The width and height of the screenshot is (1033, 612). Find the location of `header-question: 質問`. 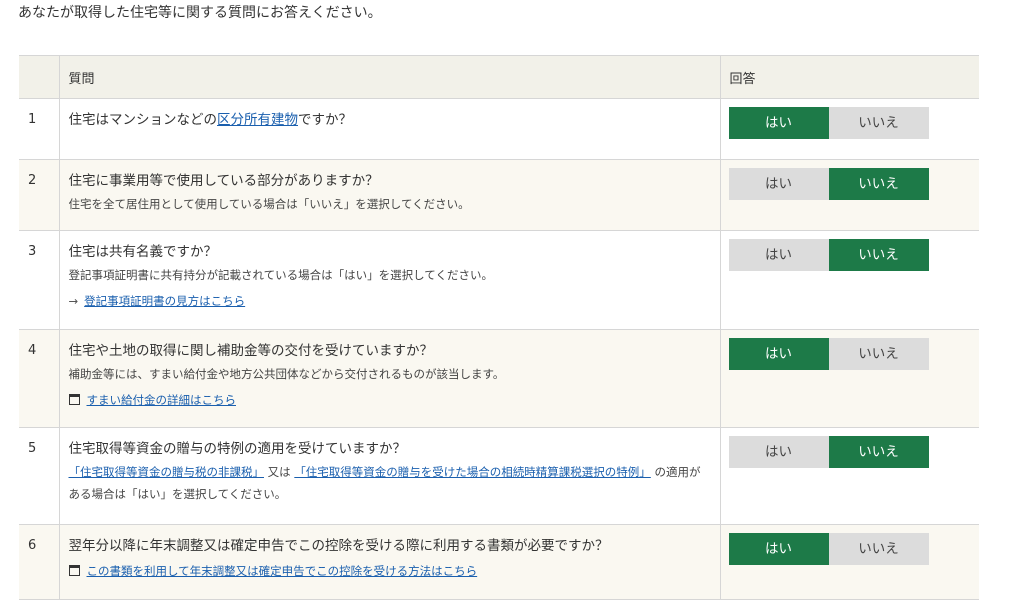

header-question: 質問 is located at coordinates (390, 77).